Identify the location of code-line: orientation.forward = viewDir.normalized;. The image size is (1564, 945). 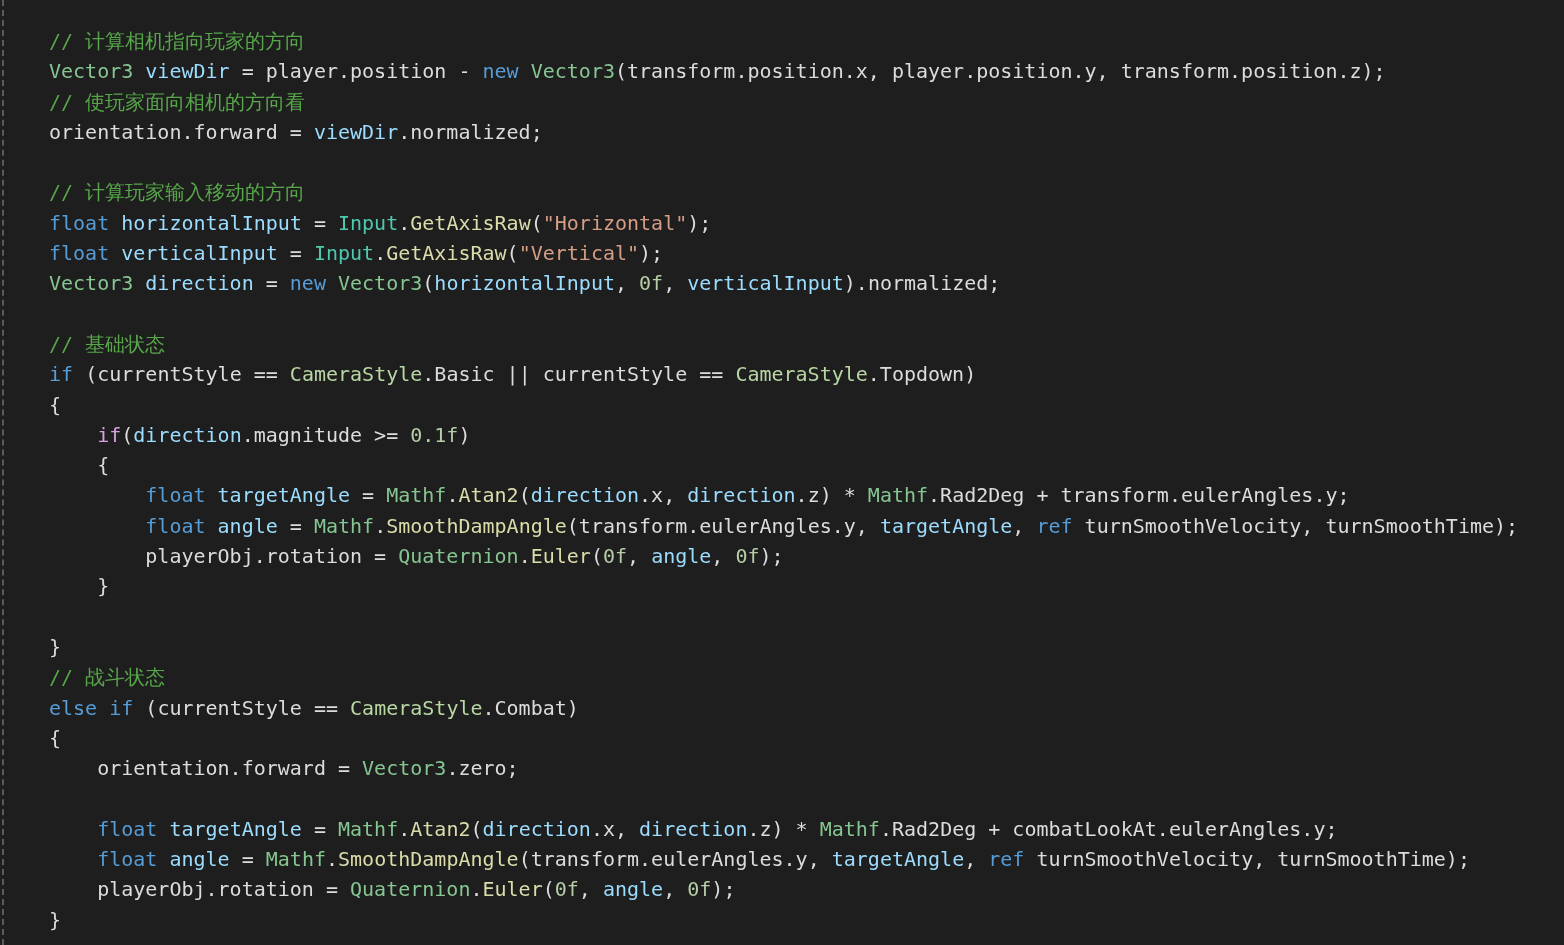
(296, 131).